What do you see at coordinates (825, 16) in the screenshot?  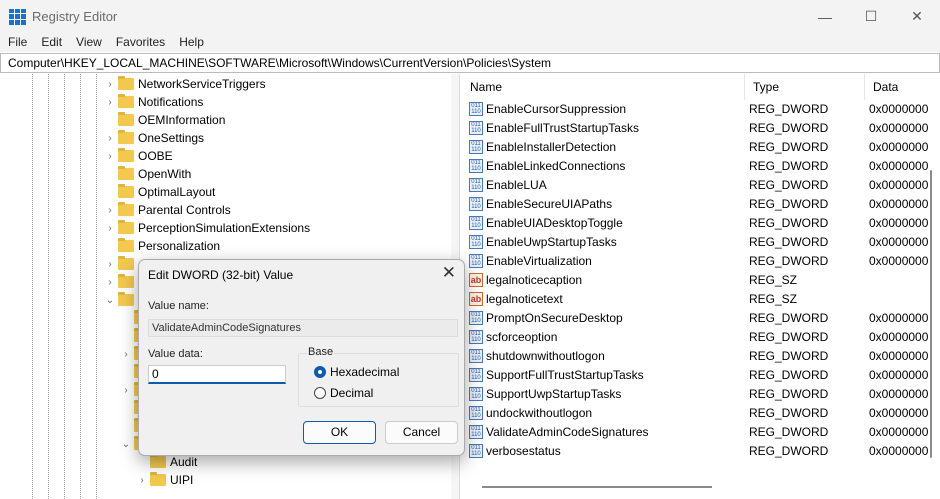 I see `minimize-button: —` at bounding box center [825, 16].